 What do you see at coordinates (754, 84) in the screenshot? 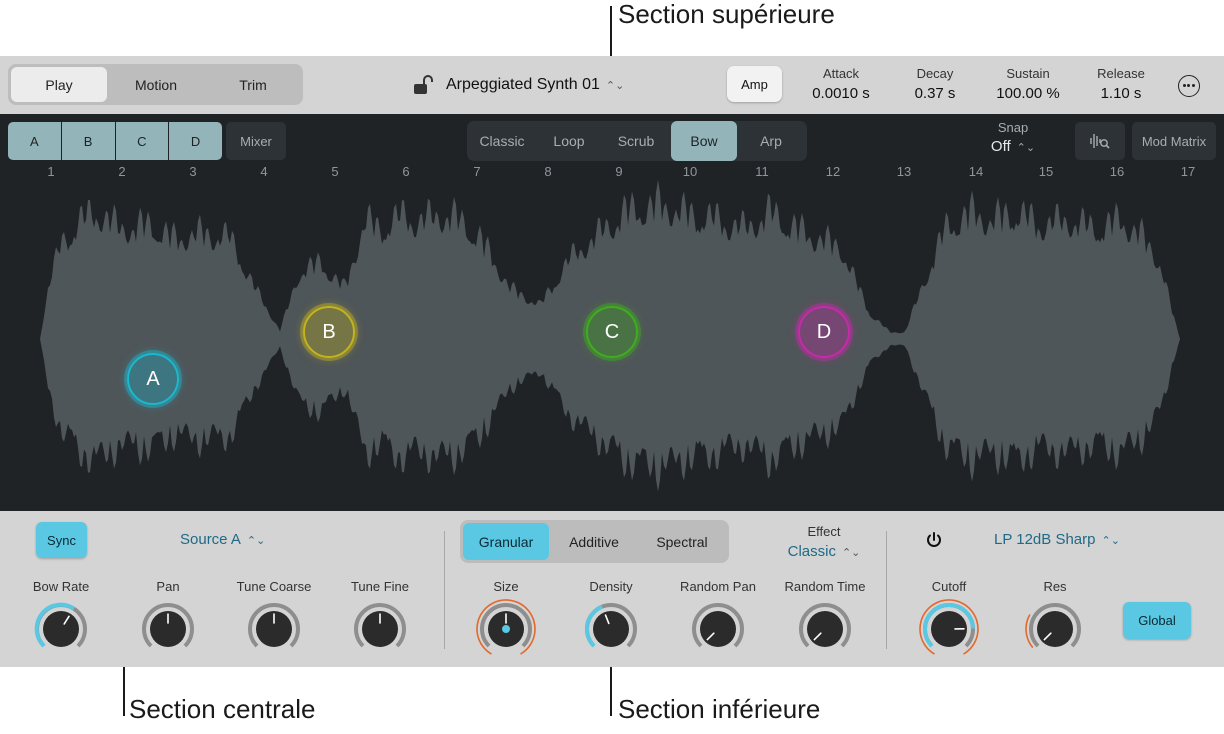
I see `amp-button: Amp` at bounding box center [754, 84].